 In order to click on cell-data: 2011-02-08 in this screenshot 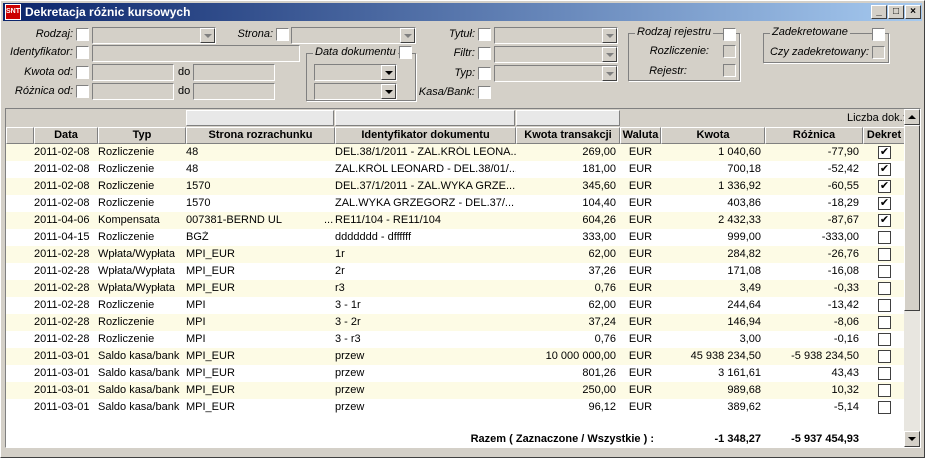, I will do `click(62, 186)`.